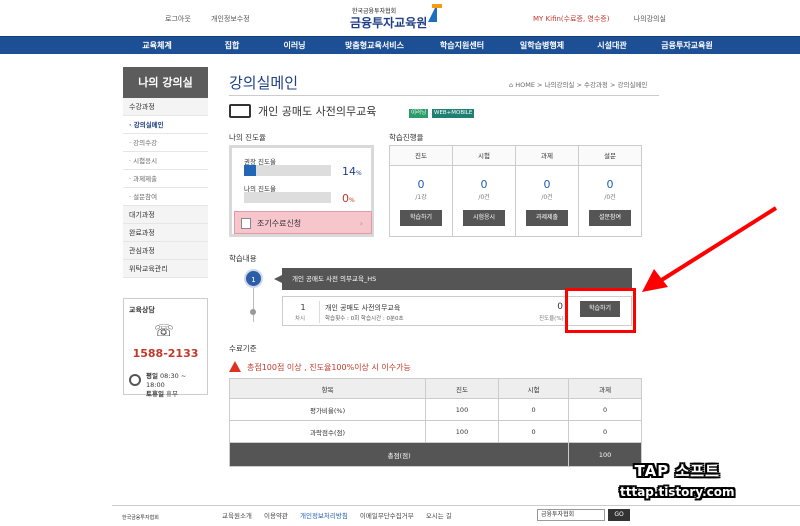 Image resolution: width=800 pixels, height=526 pixels. I want to click on recommended-bar, so click(287, 170).